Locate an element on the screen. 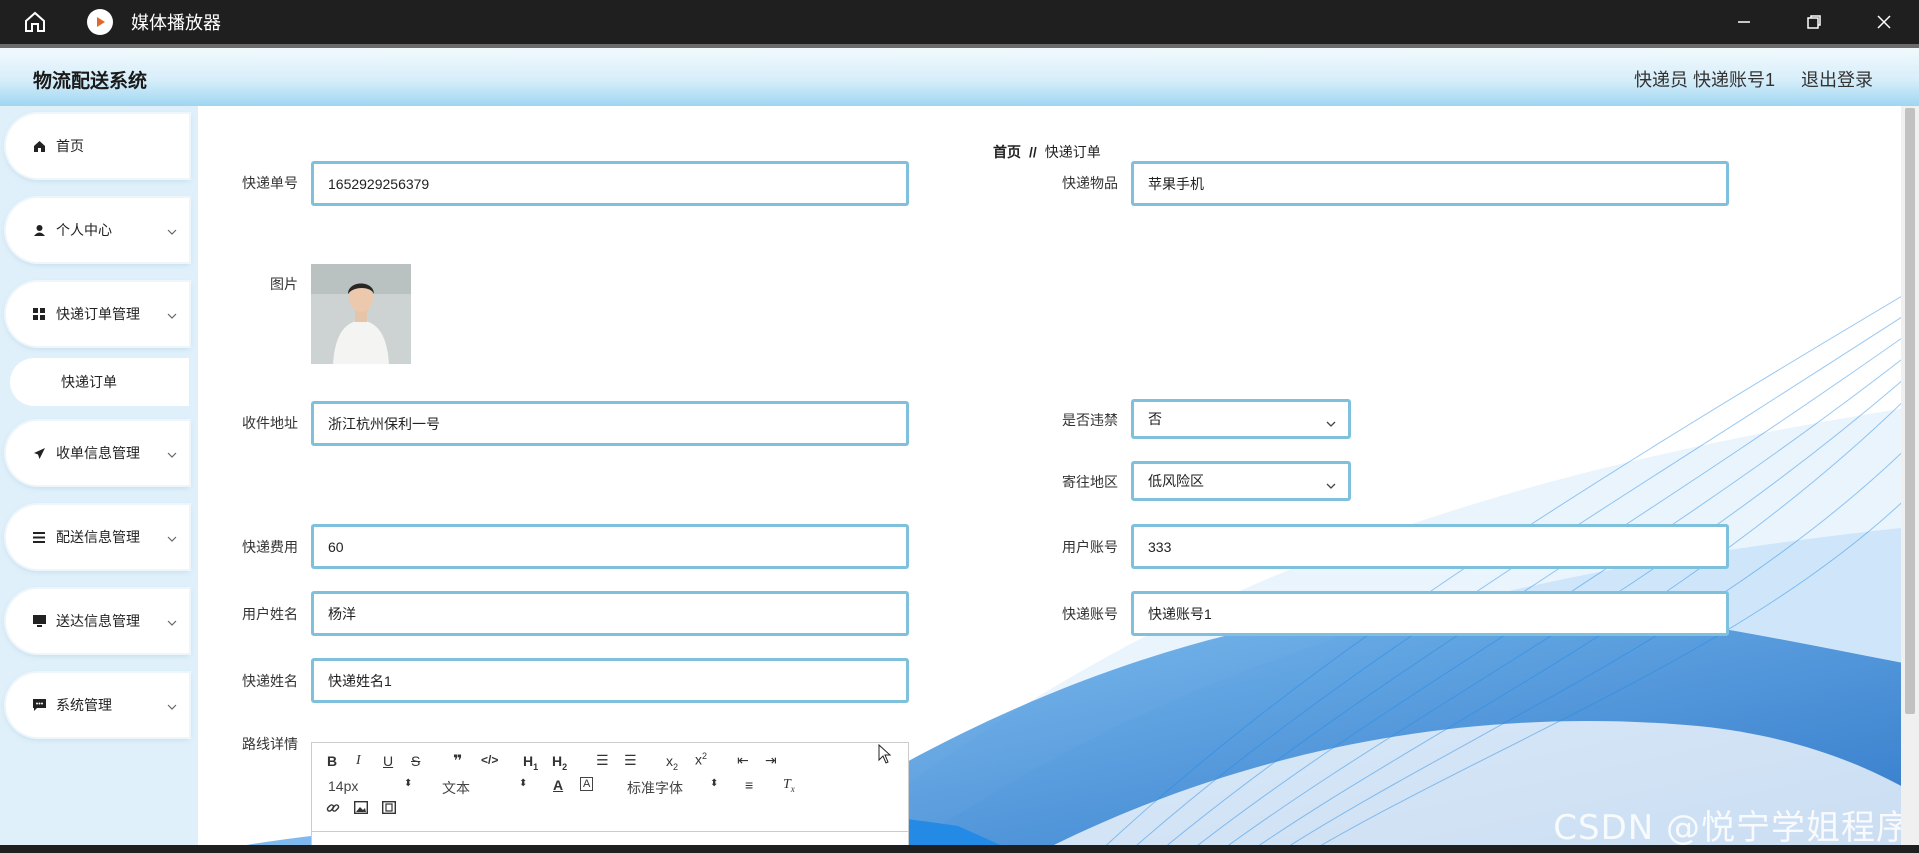 This screenshot has width=1919, height=853. brand-title: 物流配送系统 is located at coordinates (90, 81).